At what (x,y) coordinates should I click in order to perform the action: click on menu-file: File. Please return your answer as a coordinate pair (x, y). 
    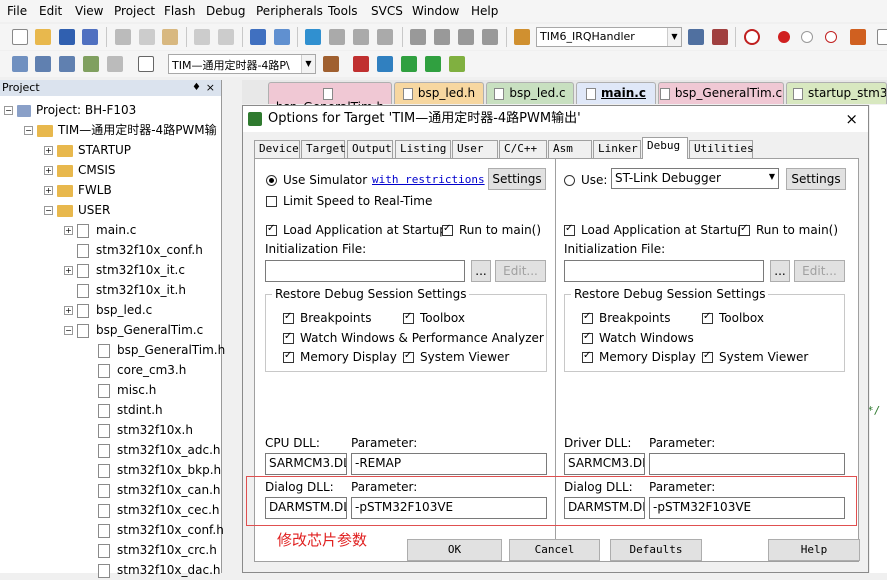
    Looking at the image, I should click on (17, 11).